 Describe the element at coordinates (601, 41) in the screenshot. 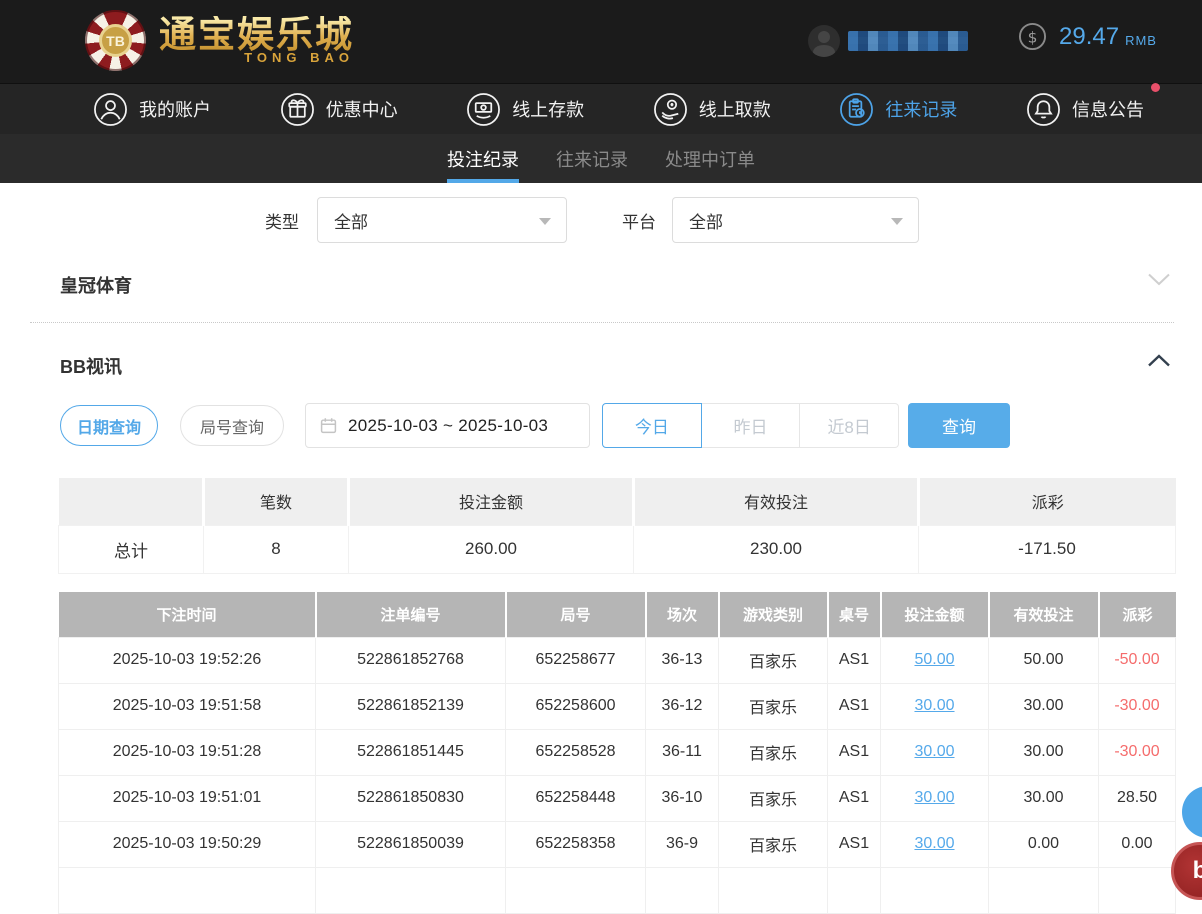

I see `top-header: TB 通宝娱乐城 TONG BAO $ 29.47 RMB` at that location.